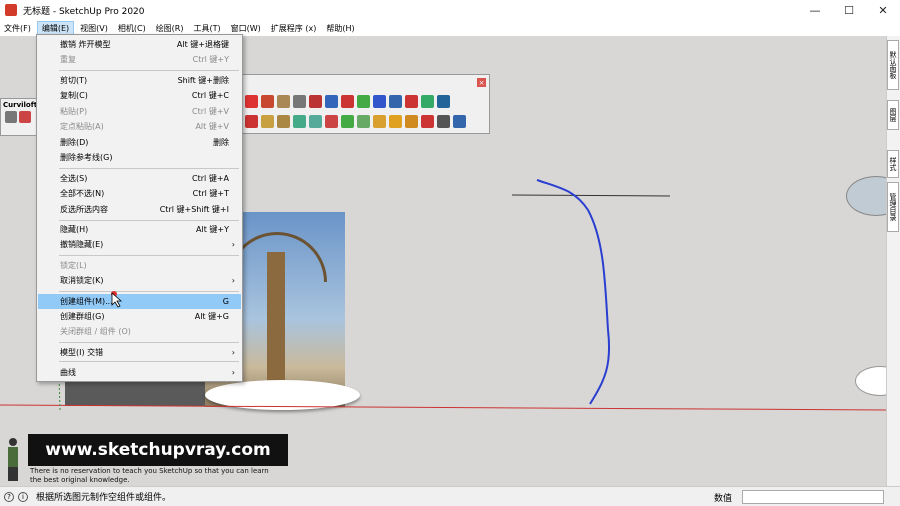 Image resolution: width=900 pixels, height=506 pixels. I want to click on curviloft-icons, so click(19, 117).